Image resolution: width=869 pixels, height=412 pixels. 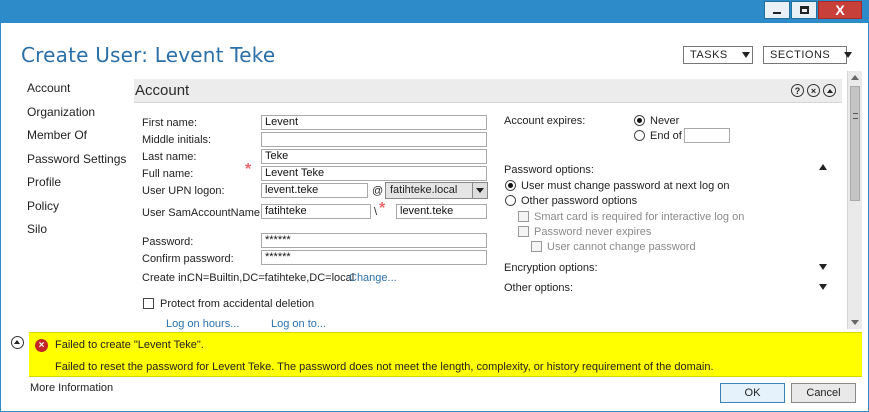 I want to click on close-icon: X, so click(x=840, y=10).